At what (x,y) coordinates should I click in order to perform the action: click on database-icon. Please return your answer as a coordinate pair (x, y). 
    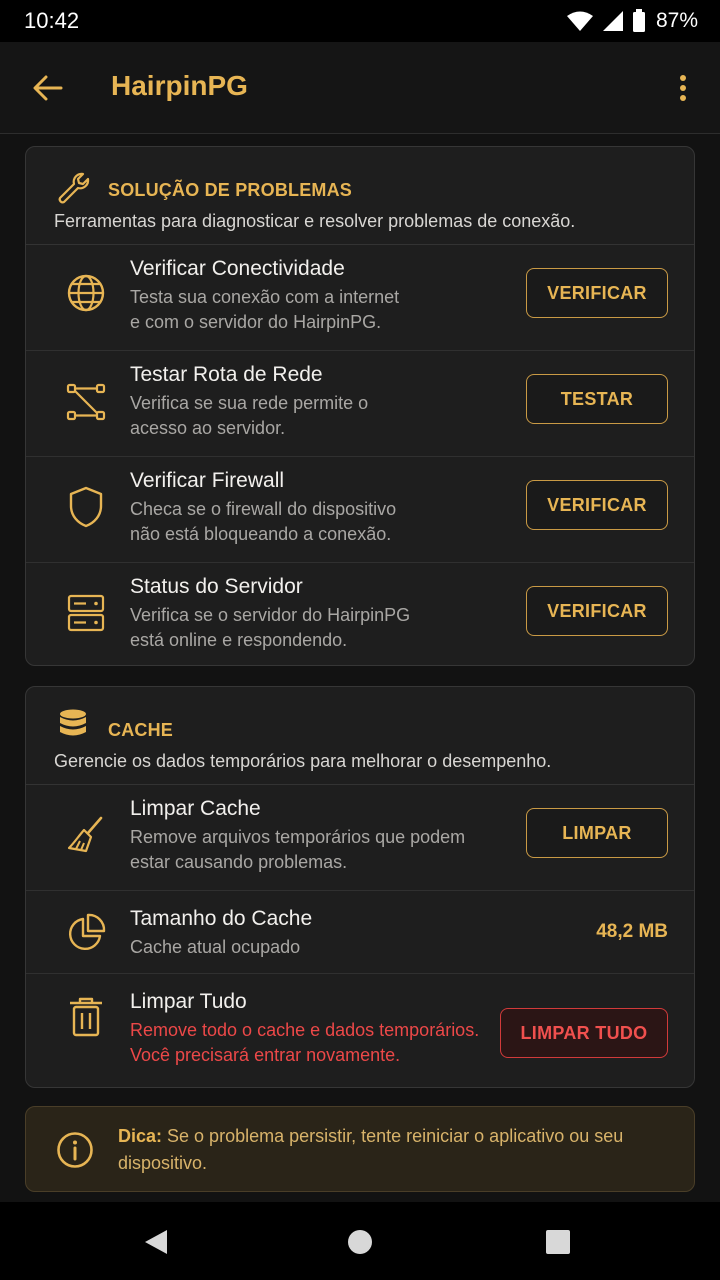
    Looking at the image, I should click on (73, 722).